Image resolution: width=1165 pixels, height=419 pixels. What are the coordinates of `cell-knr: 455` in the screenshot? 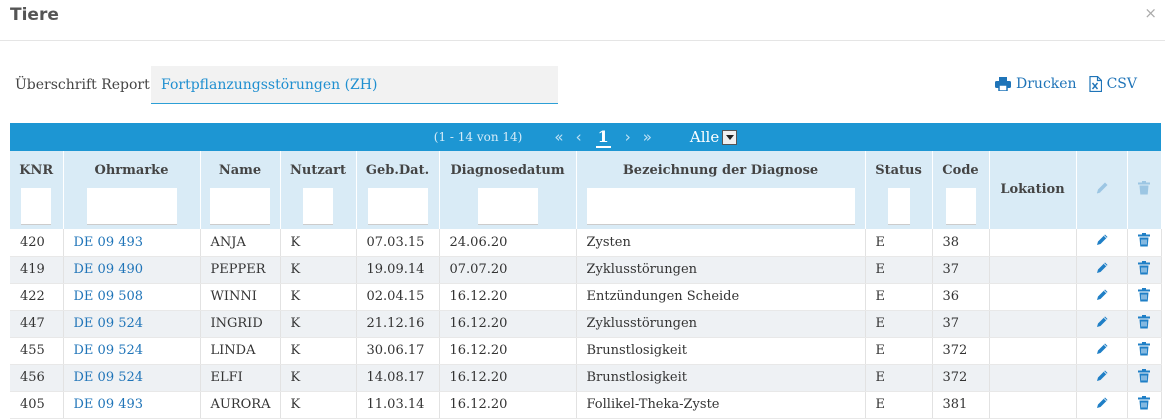 It's located at (37, 351).